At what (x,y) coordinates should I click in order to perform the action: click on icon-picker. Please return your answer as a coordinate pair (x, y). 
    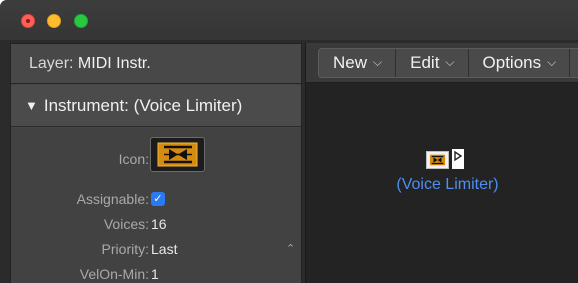
    Looking at the image, I should click on (177, 154).